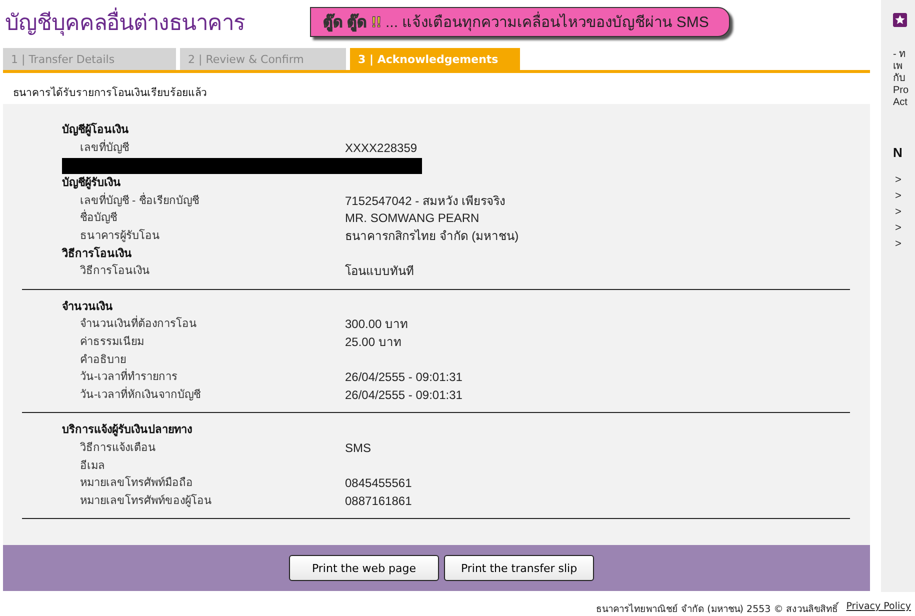  What do you see at coordinates (96, 130) in the screenshot?
I see `section-heading: บัญชีผู้โอนเงิน` at bounding box center [96, 130].